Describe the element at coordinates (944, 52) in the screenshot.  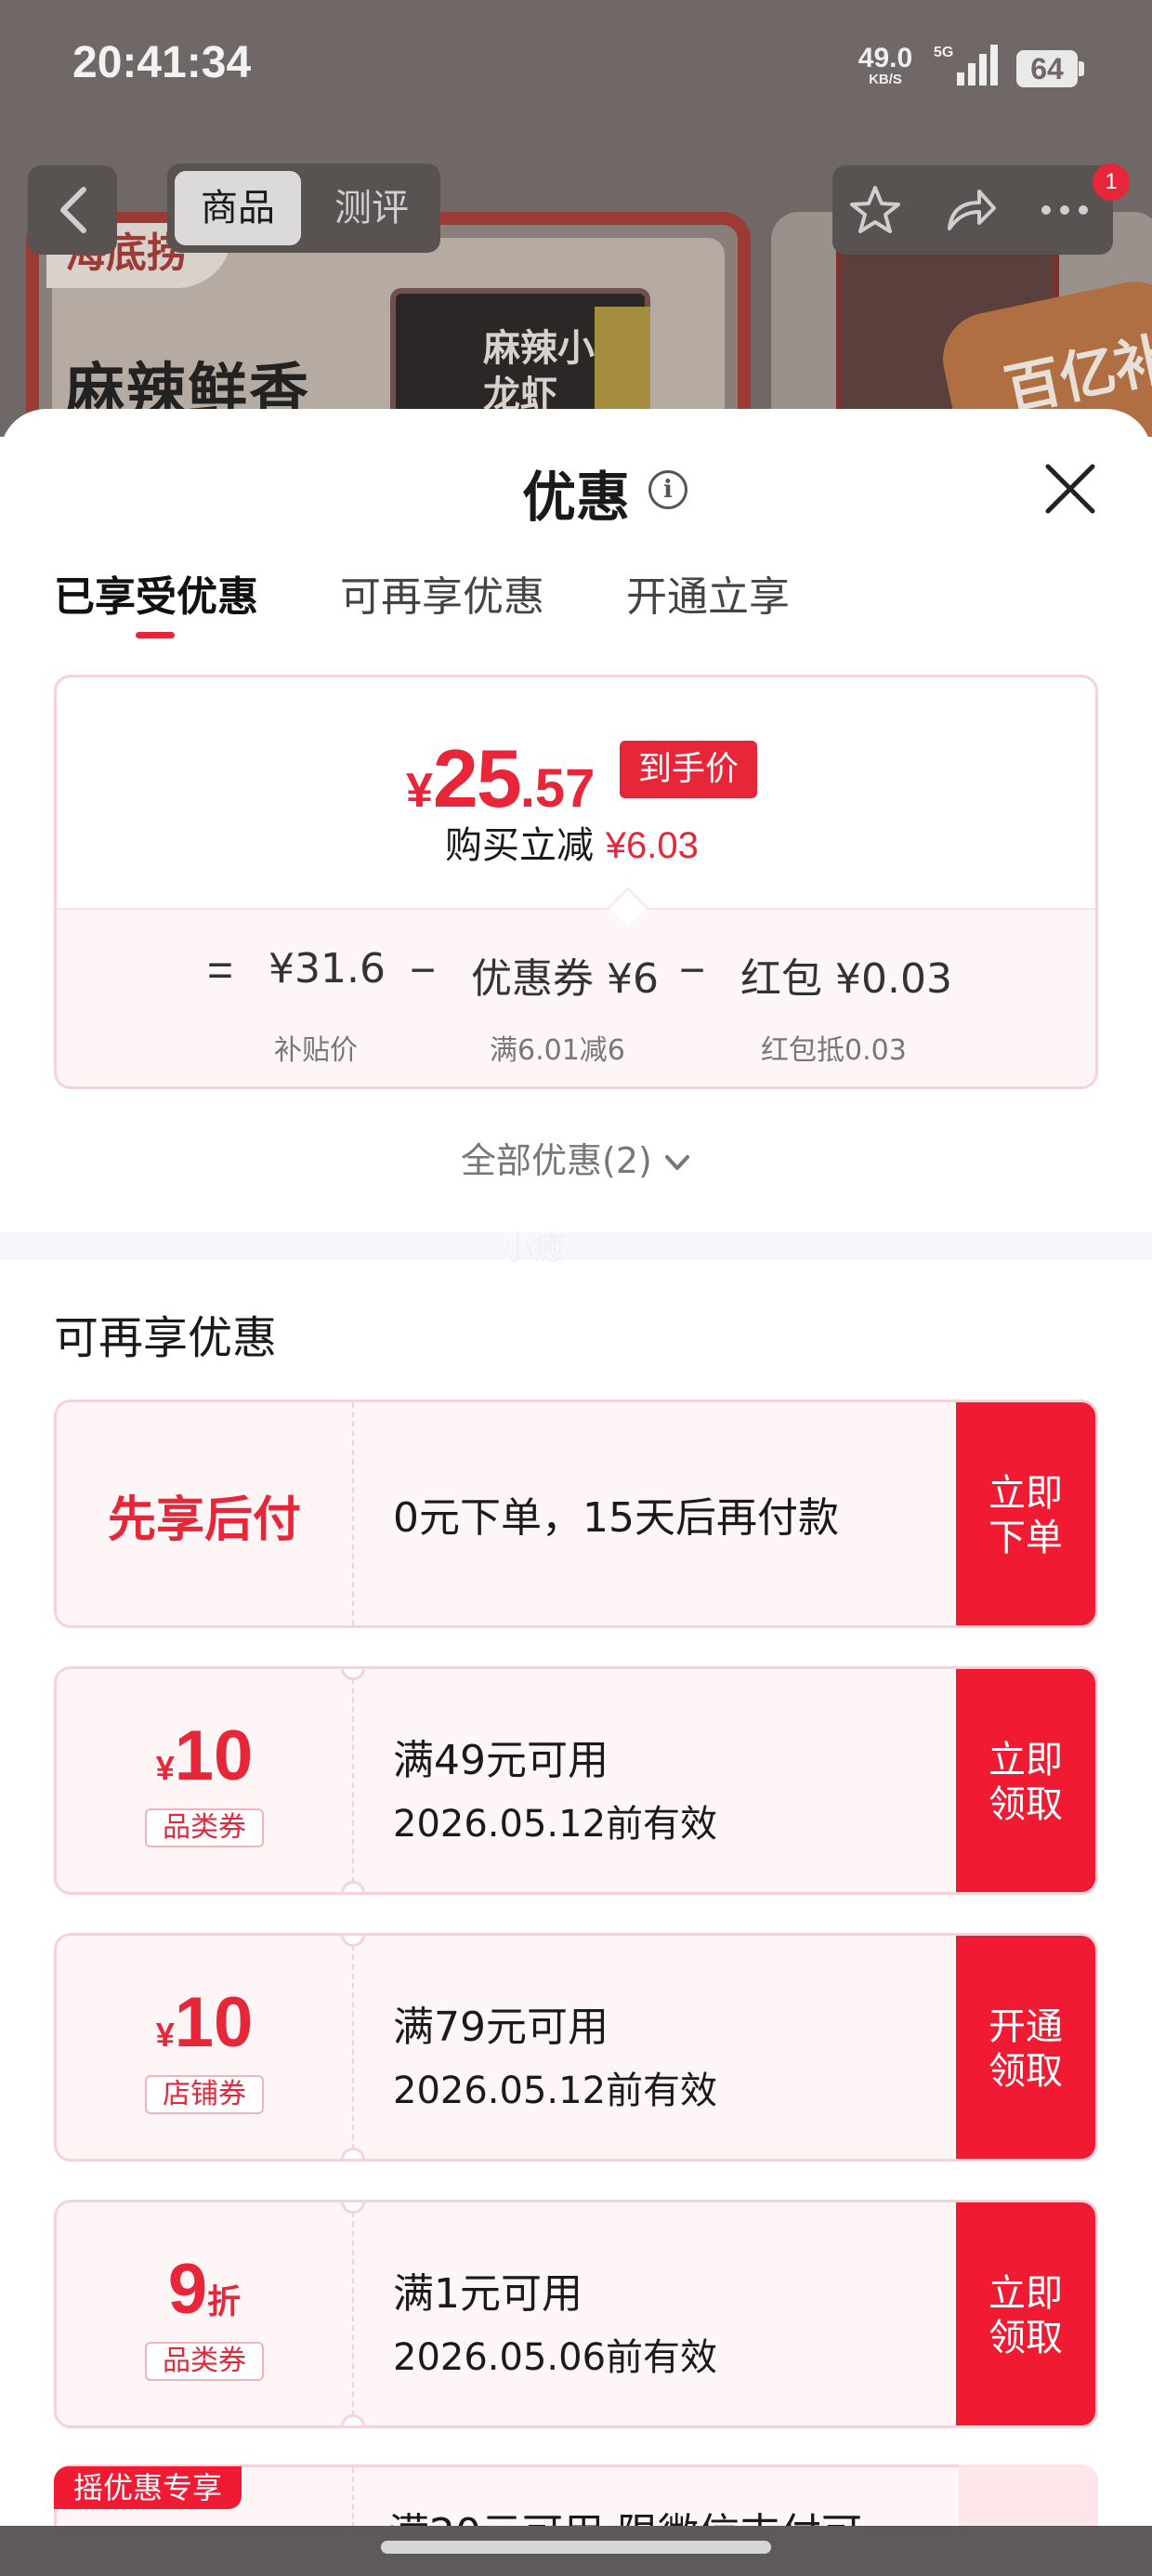
I see `network-type: 5G` at that location.